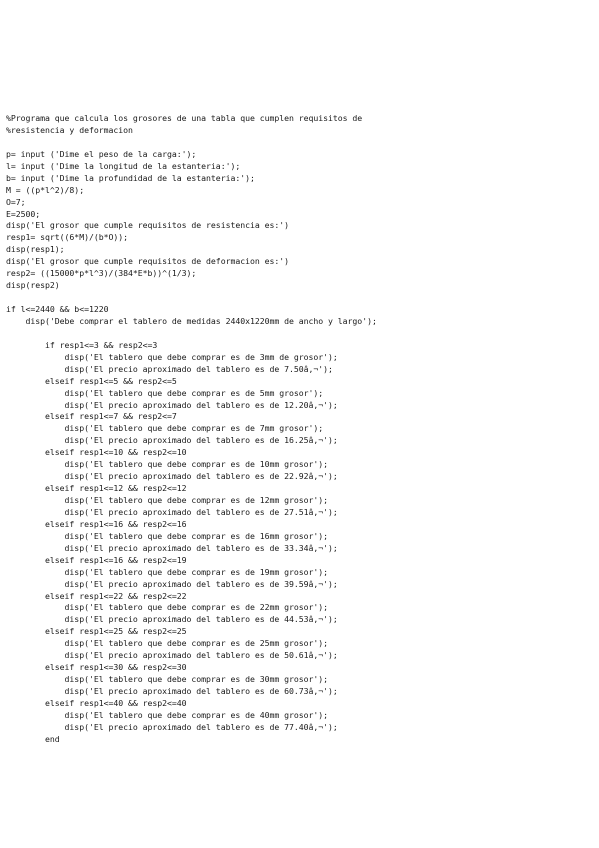 Image resolution: width=599 pixels, height=848 pixels. I want to click on code-line: elseif resp1<=5 && resp2<=5, so click(91, 380).